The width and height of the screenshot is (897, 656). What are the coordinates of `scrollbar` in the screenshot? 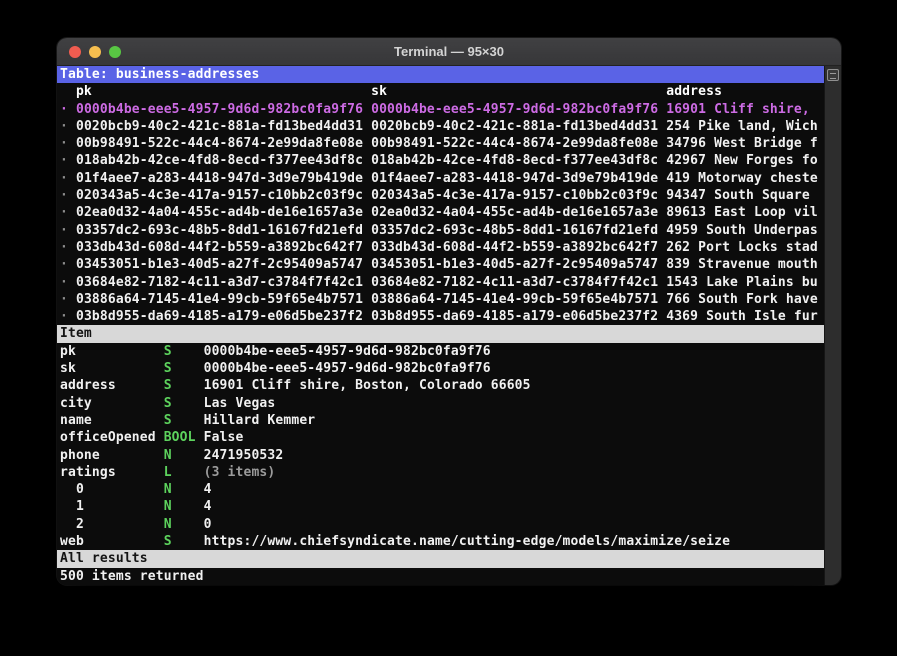 It's located at (832, 325).